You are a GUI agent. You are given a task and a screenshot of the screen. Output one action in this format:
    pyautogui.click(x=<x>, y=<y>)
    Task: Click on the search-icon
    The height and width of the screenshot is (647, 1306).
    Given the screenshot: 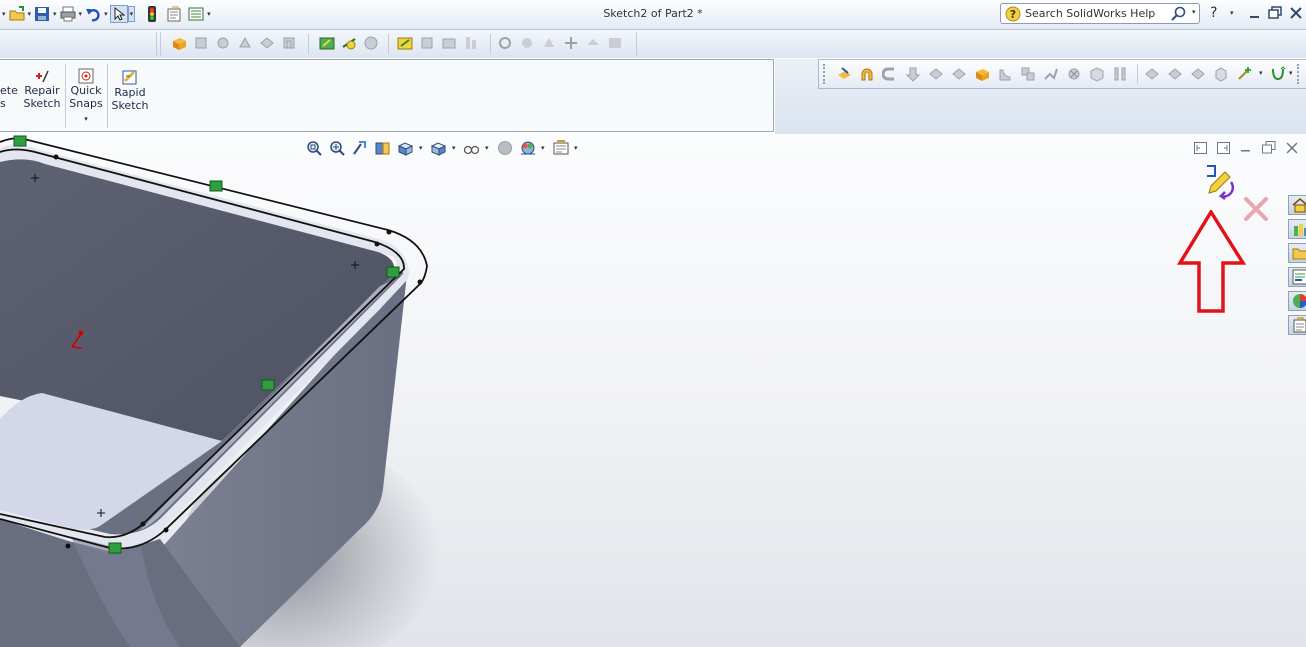 What is the action you would take?
    pyautogui.click(x=1179, y=15)
    